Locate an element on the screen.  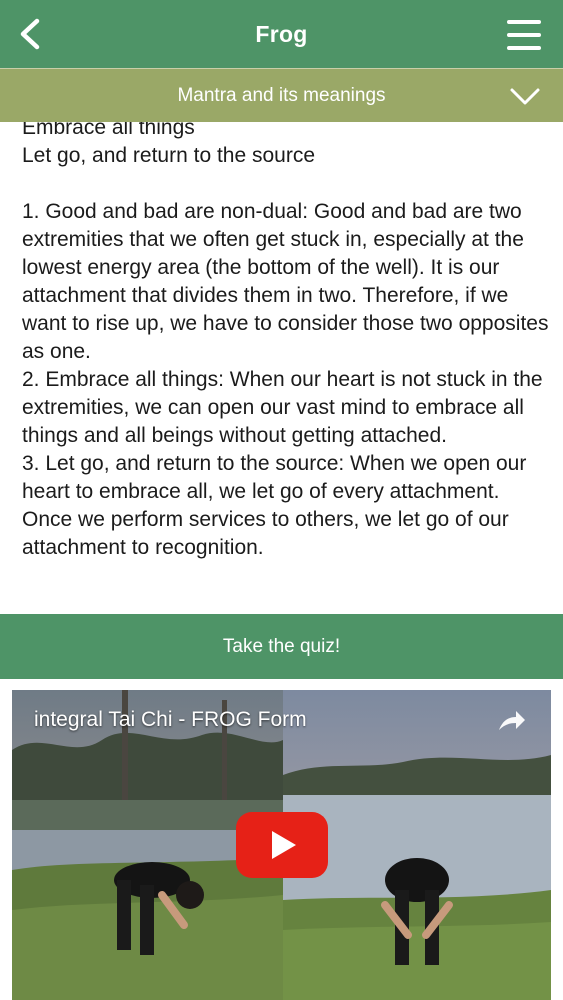
youtube-play-icon is located at coordinates (282, 845).